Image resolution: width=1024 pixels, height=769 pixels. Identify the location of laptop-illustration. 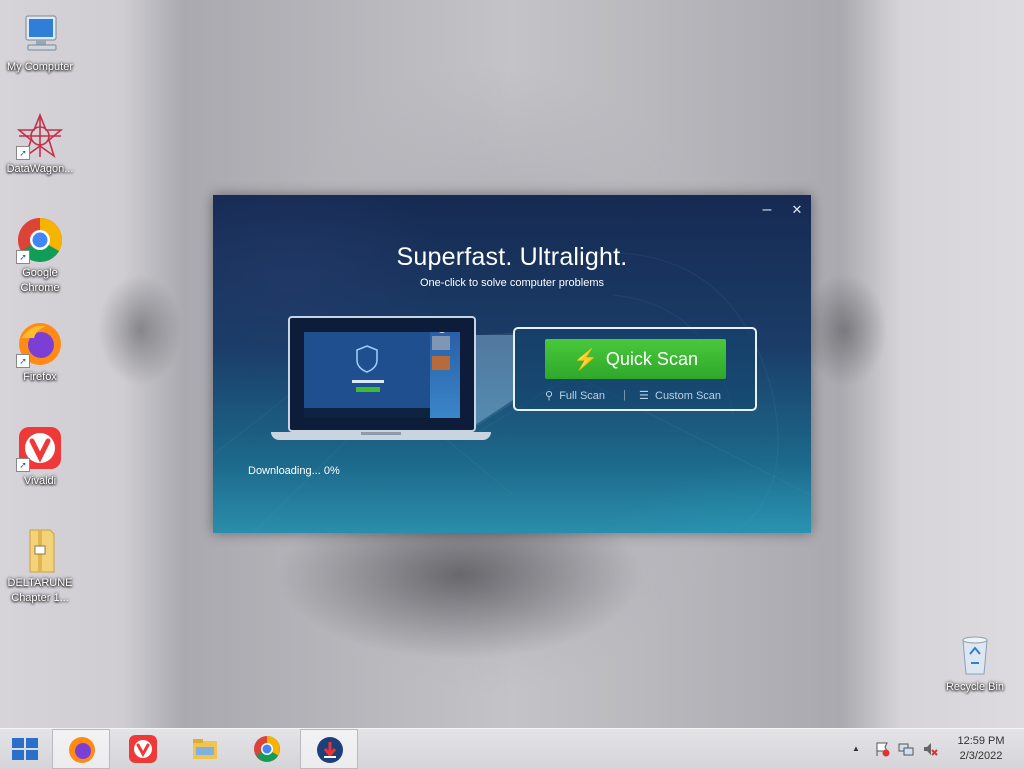
(382, 374).